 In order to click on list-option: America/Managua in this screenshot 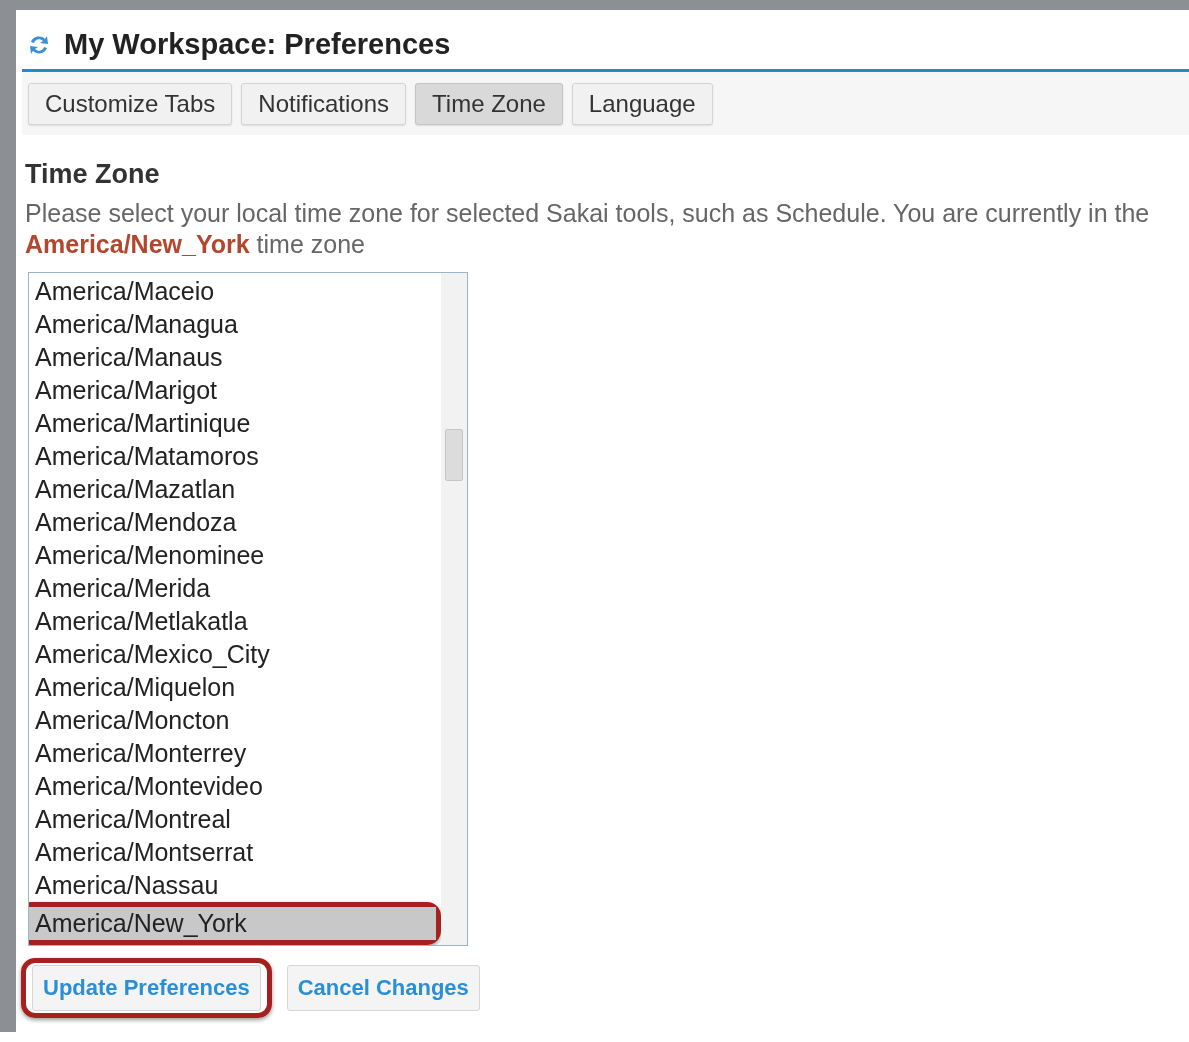, I will do `click(235, 324)`.